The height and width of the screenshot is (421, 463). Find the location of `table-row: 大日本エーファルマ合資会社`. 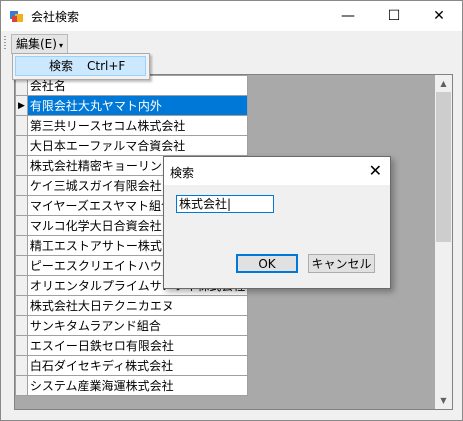

table-row: 大日本エーファルマ合資会社 is located at coordinates (132, 145).